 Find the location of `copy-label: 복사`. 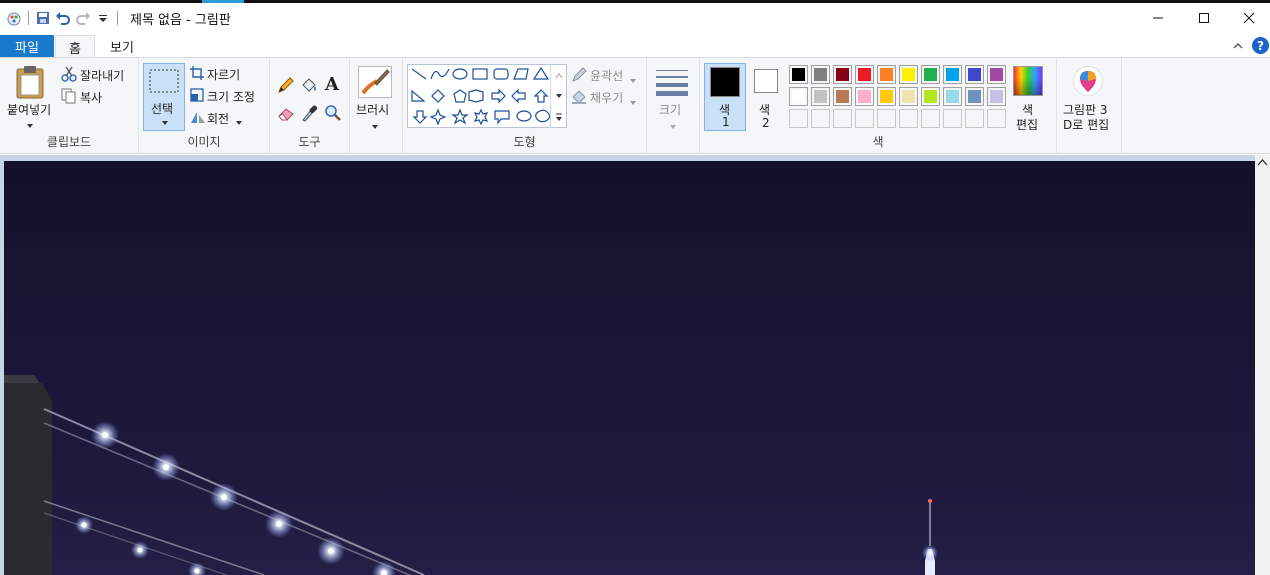

copy-label: 복사 is located at coordinates (91, 97).